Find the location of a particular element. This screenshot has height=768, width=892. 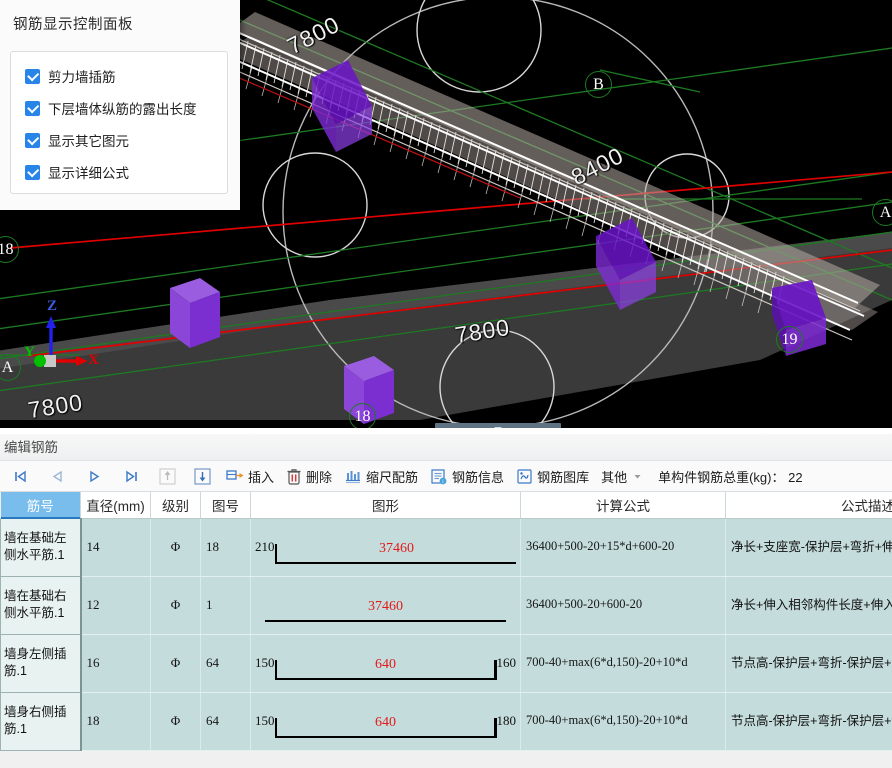

cell-figure-no: 18 is located at coordinates (225, 547).